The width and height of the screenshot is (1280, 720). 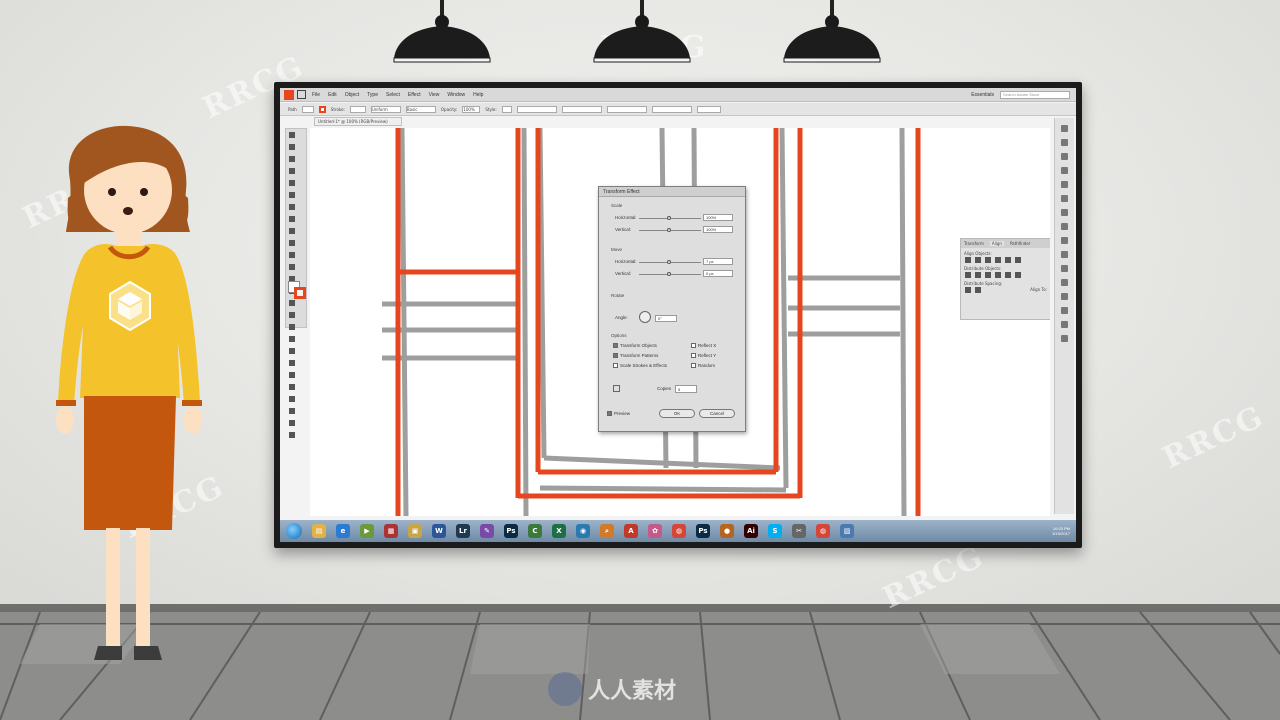 What do you see at coordinates (292, 231) in the screenshot?
I see `shaper-tool-icon` at bounding box center [292, 231].